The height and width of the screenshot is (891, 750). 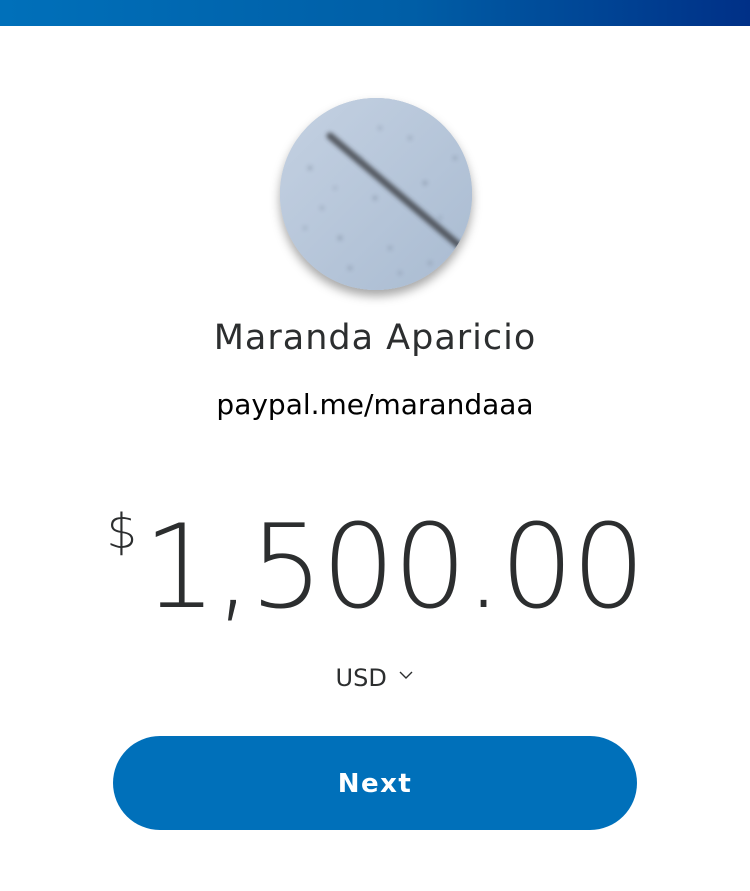 I want to click on amount-value: 1,500.00, so click(x=394, y=568).